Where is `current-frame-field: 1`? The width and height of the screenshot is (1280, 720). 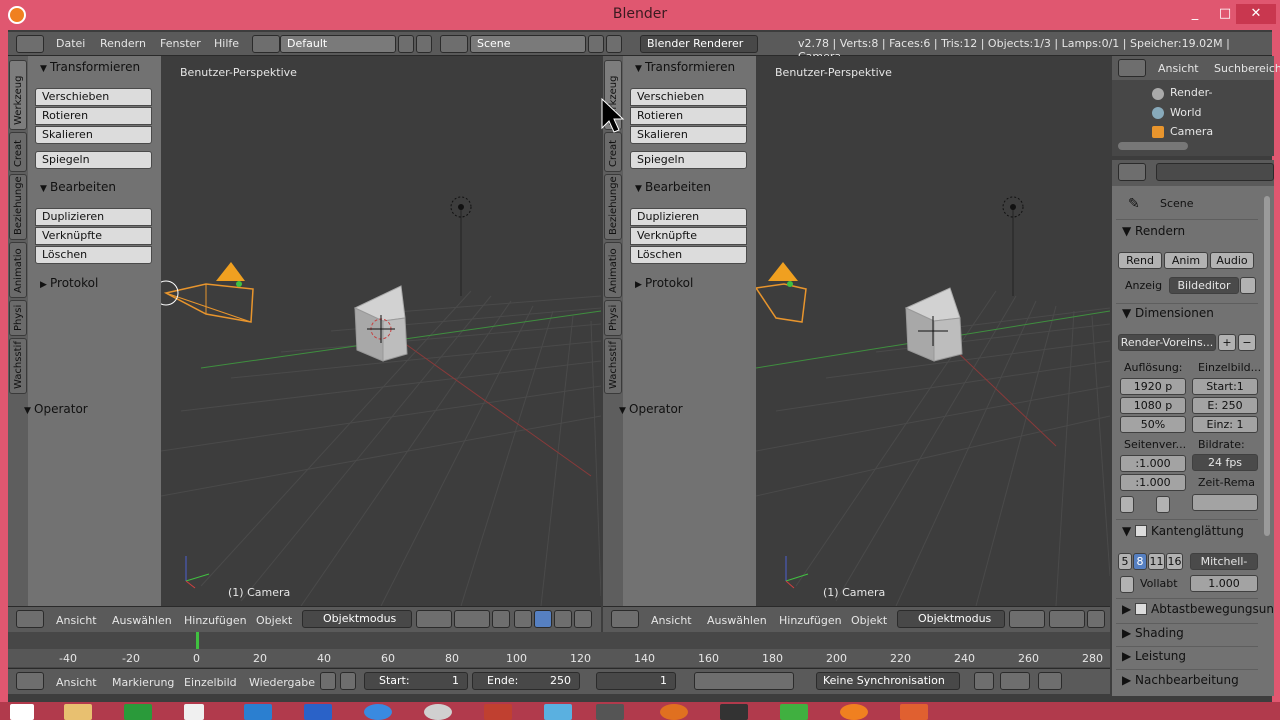
current-frame-field: 1 is located at coordinates (636, 681).